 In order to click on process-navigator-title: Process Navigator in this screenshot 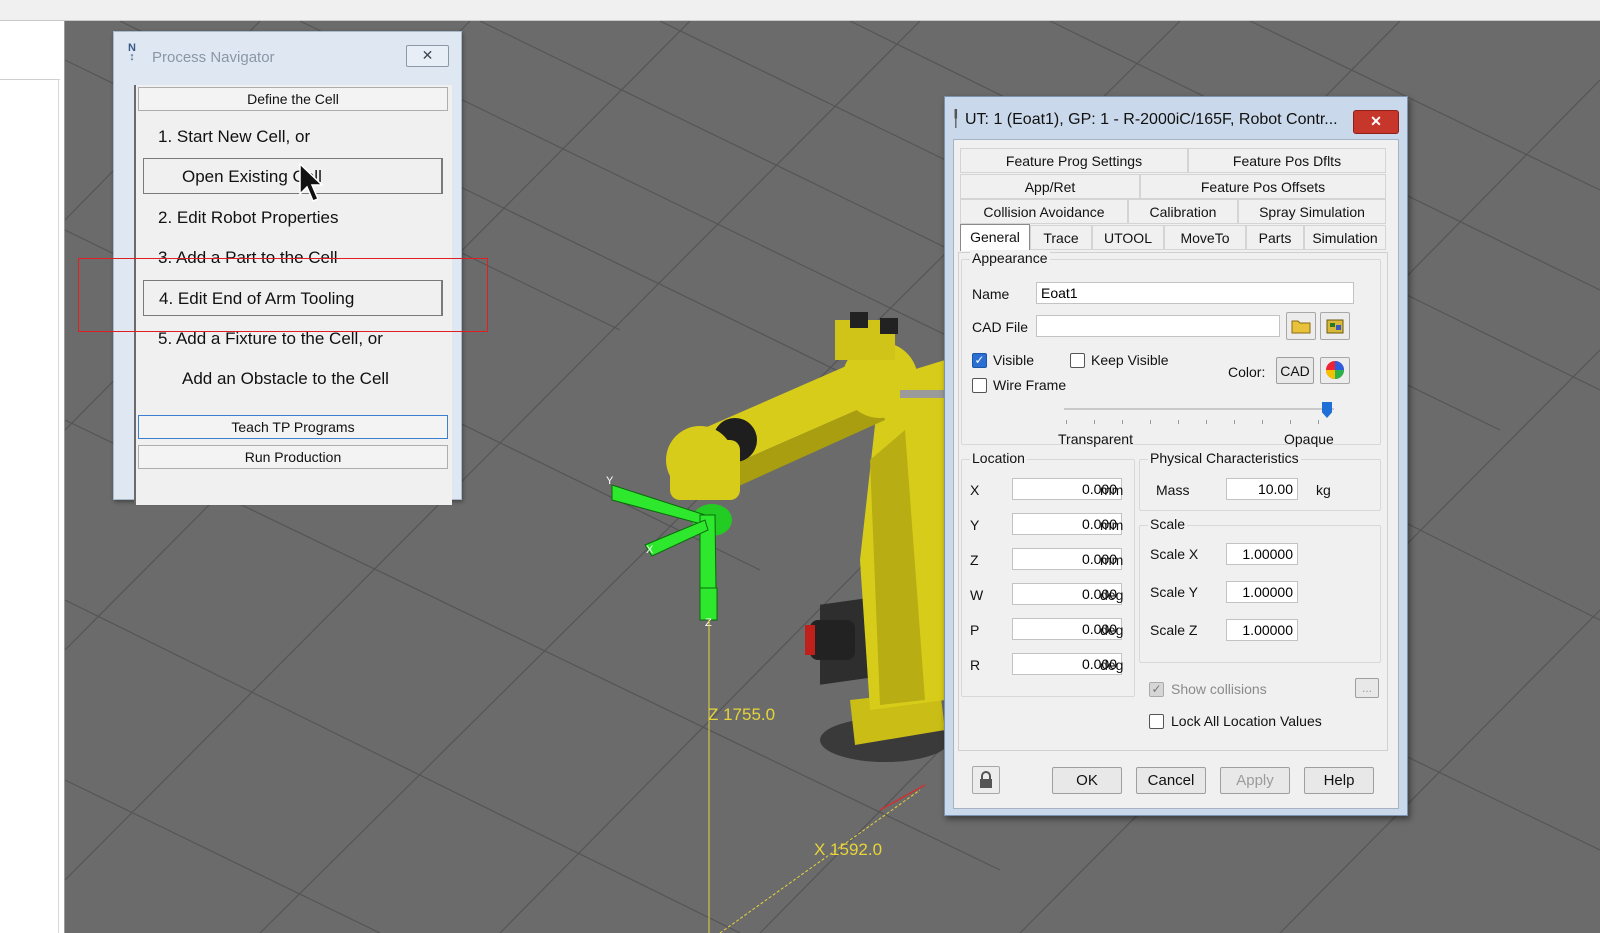, I will do `click(213, 57)`.